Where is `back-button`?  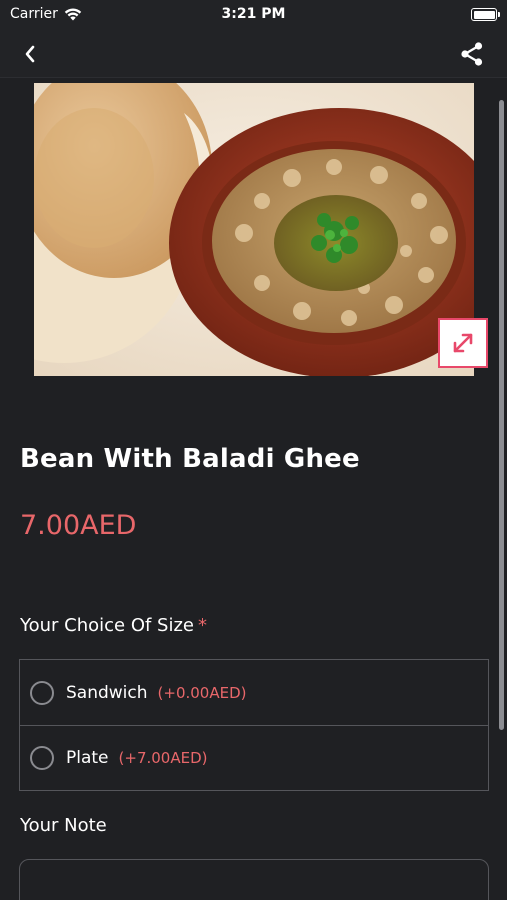 back-button is located at coordinates (30, 54).